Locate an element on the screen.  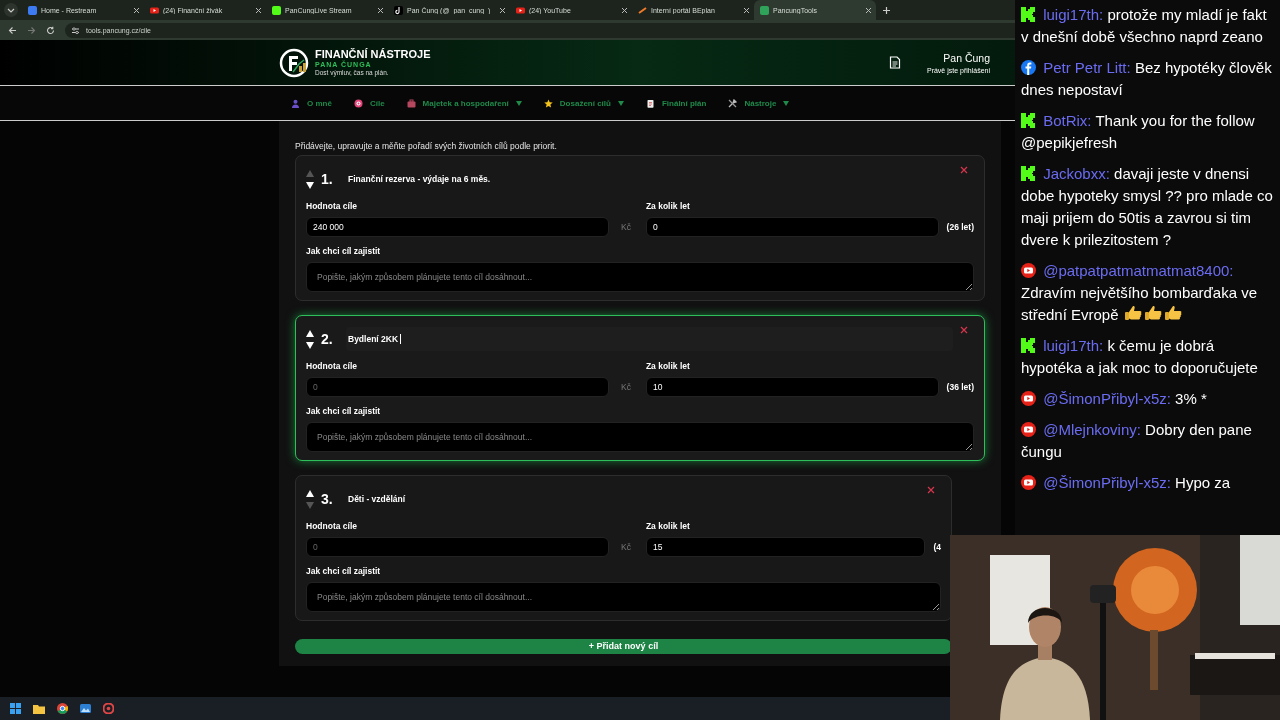
chat-message: @ŠimonPřibyl-x5z: Hypo za is located at coordinates (1148, 483).